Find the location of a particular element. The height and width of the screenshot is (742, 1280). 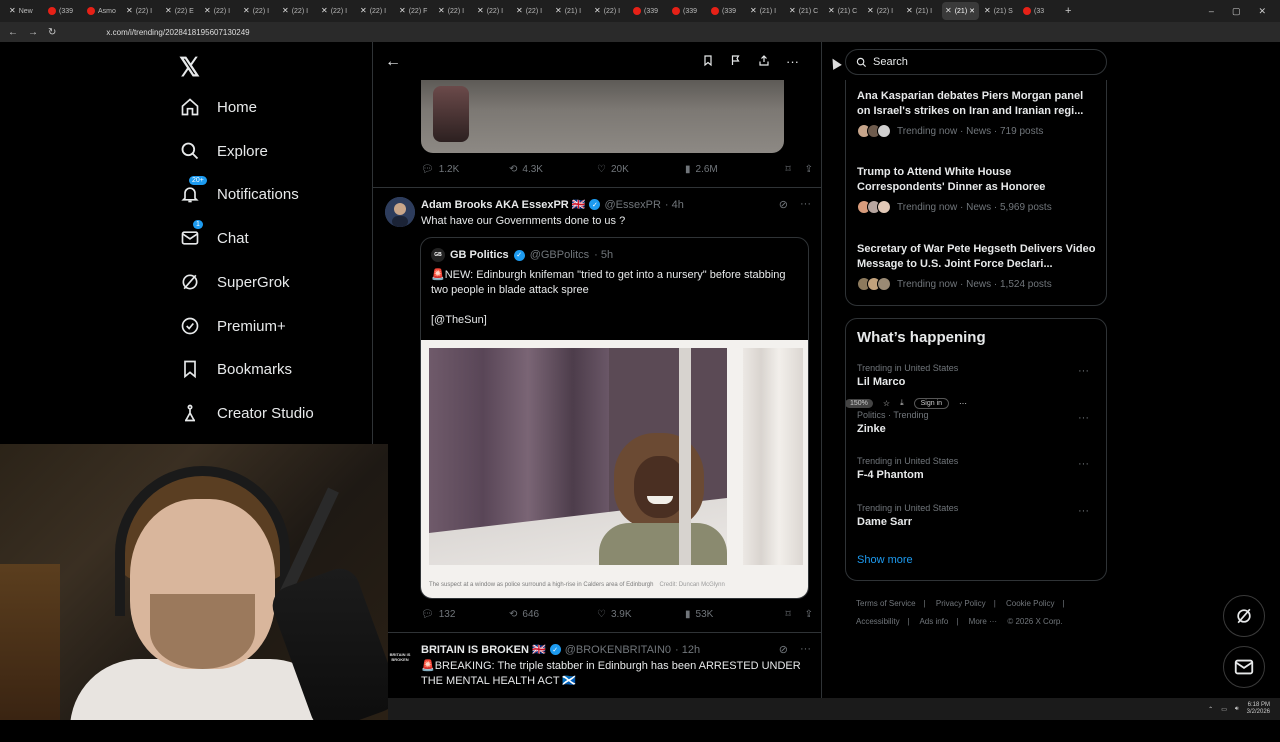

footer-privacy: Privacy Policy is located at coordinates (961, 603).